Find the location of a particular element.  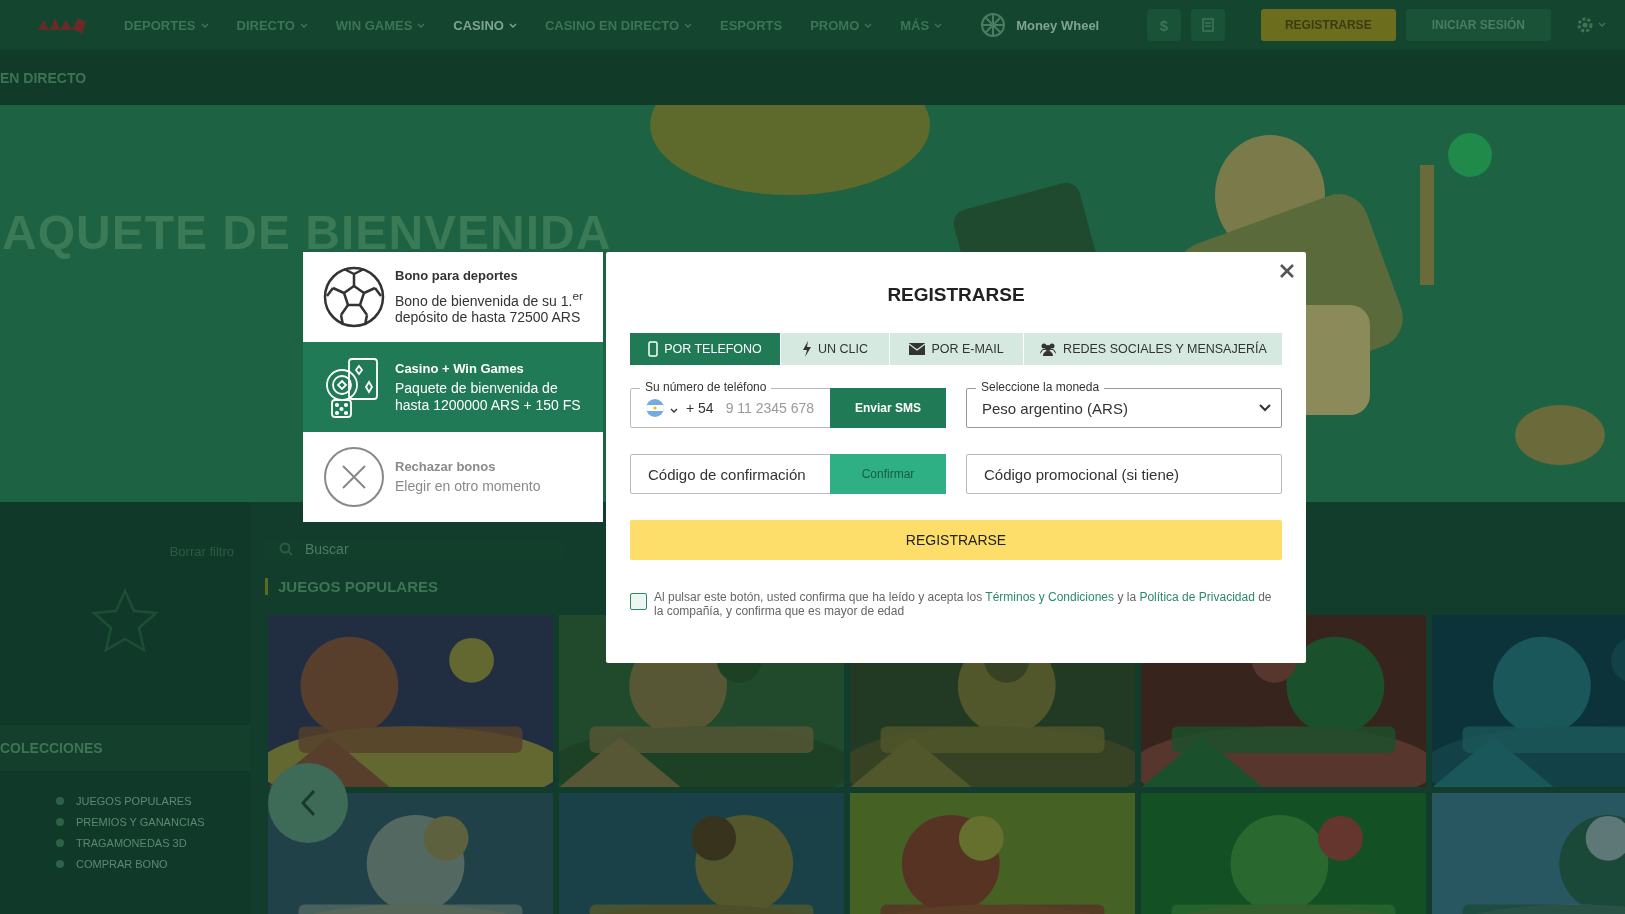

send-sms-button: Enviar SMS is located at coordinates (888, 408).